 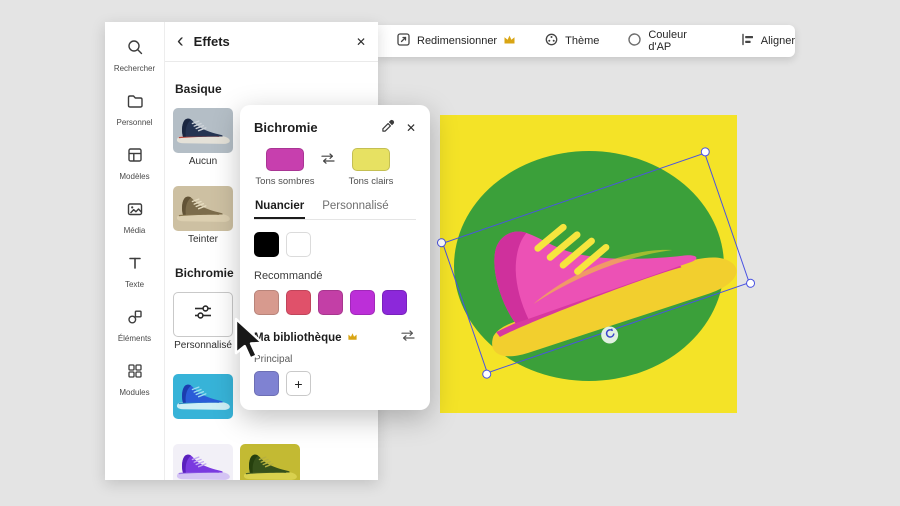 I want to click on resize-label: Redimensionner, so click(x=457, y=41).